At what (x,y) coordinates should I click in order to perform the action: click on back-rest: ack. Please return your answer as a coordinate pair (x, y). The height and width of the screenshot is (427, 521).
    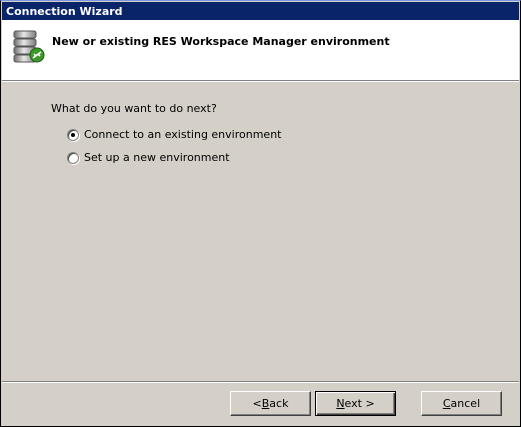
    Looking at the image, I should click on (279, 403).